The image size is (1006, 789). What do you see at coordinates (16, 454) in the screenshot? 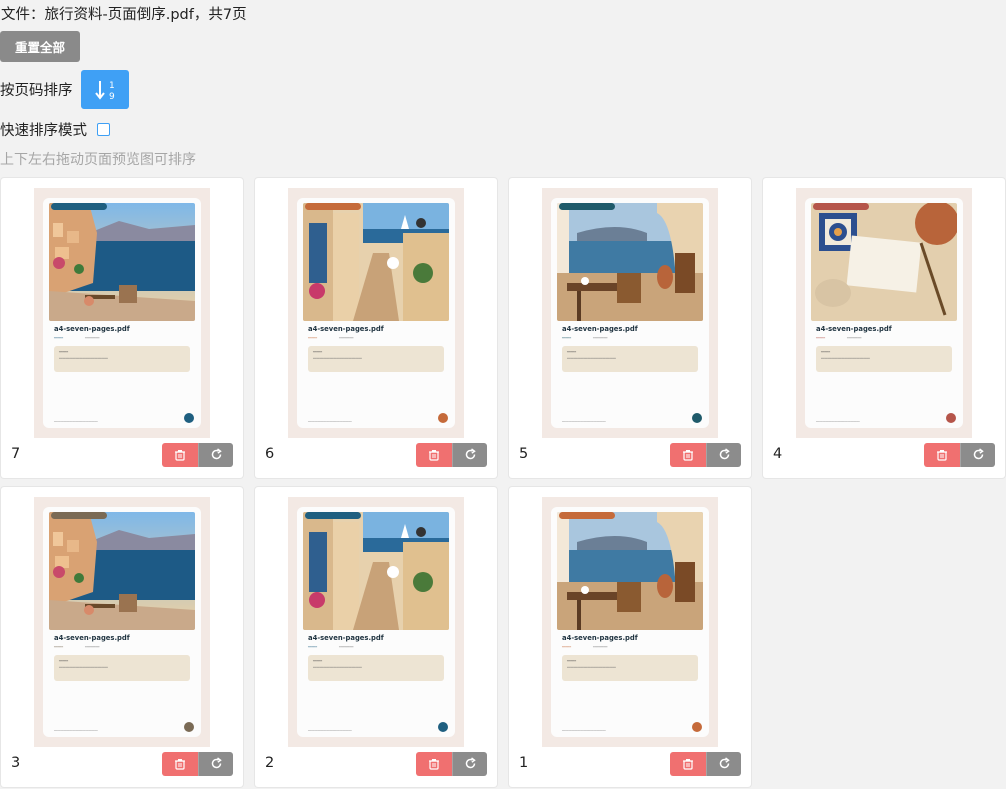
I see `page-number: 7` at bounding box center [16, 454].